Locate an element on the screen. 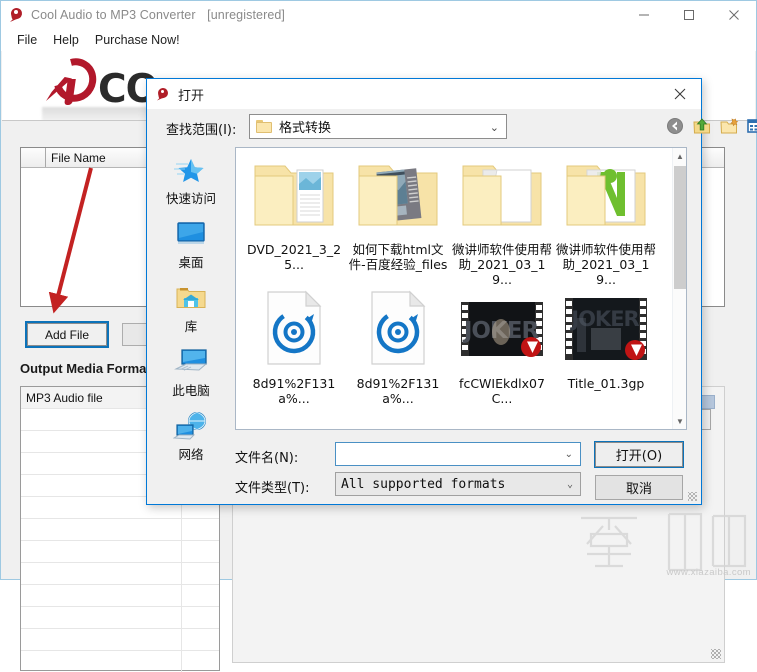 The width and height of the screenshot is (757, 672). brand-logo-icon is located at coordinates (68, 85).